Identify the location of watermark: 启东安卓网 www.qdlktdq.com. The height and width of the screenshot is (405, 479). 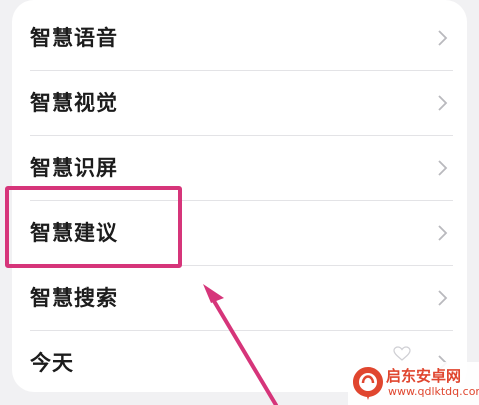
(413, 383).